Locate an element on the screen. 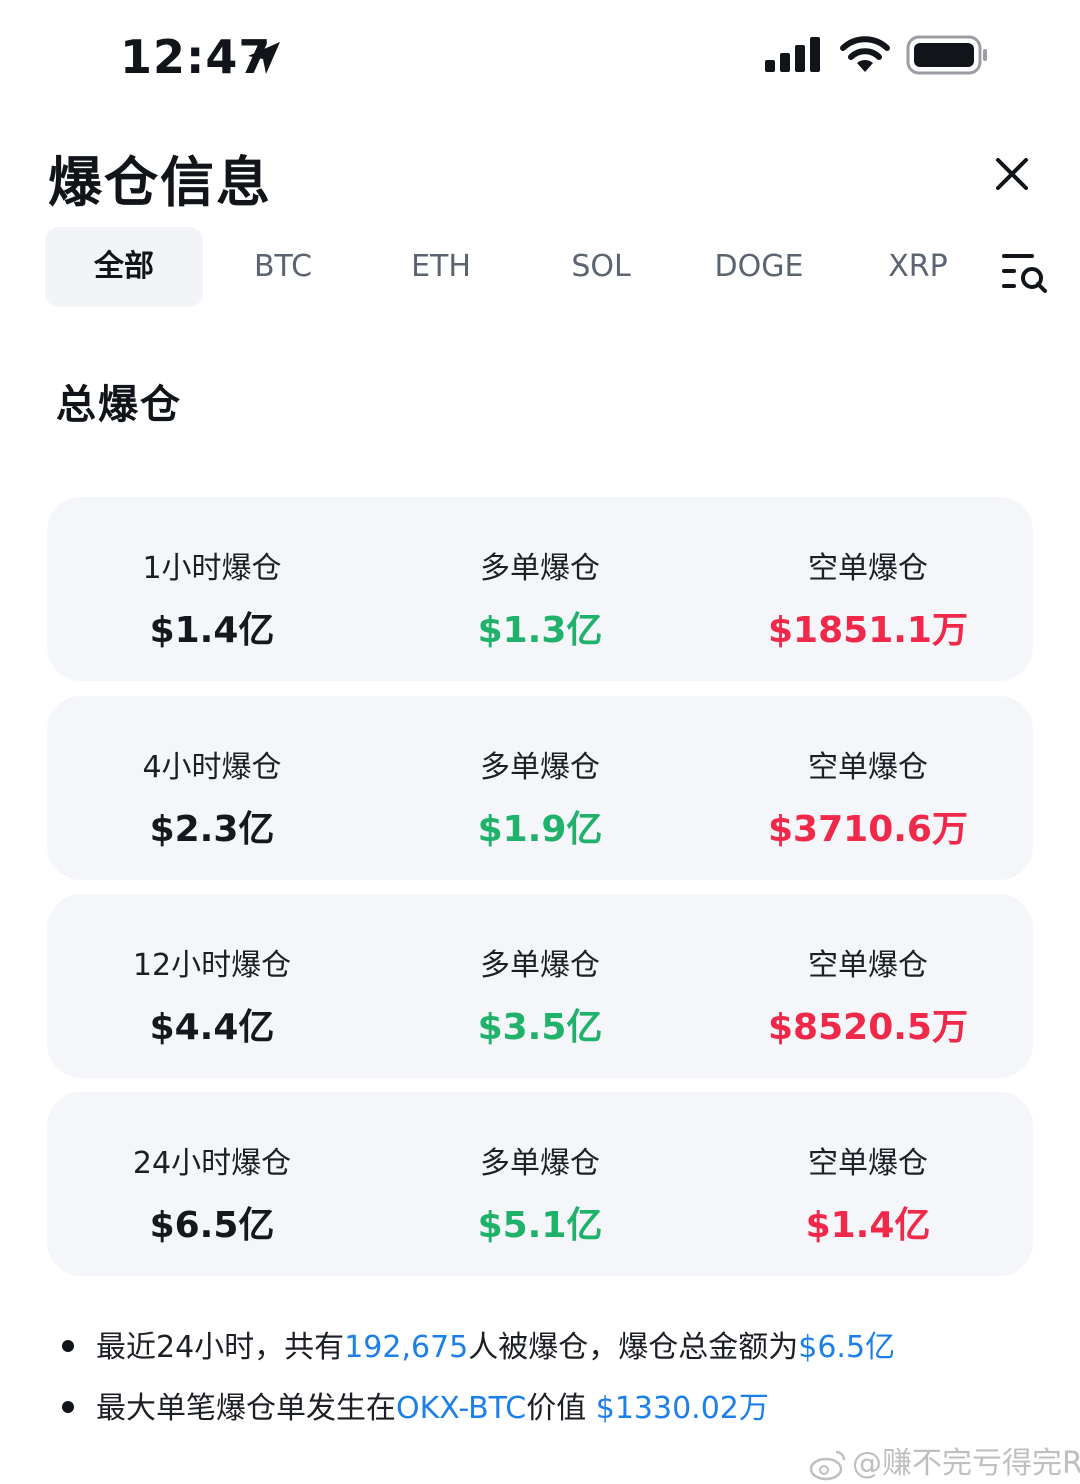 This screenshot has height=1484, width=1080. short-value: $3710.6万 is located at coordinates (868, 829).